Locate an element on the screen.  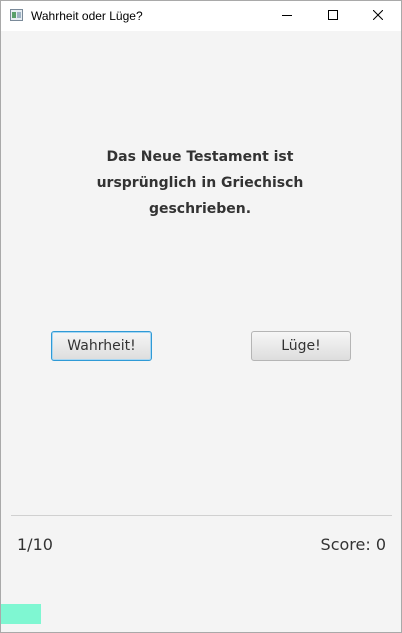
progress-bar-fill is located at coordinates (21, 614).